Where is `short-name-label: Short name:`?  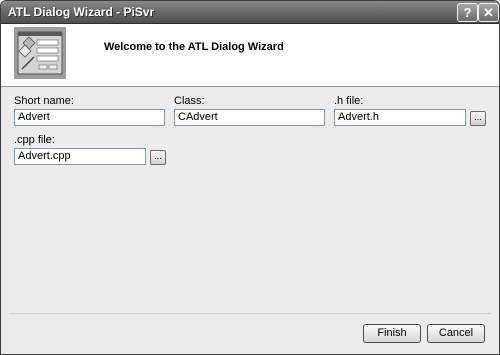 short-name-label: Short name: is located at coordinates (44, 101).